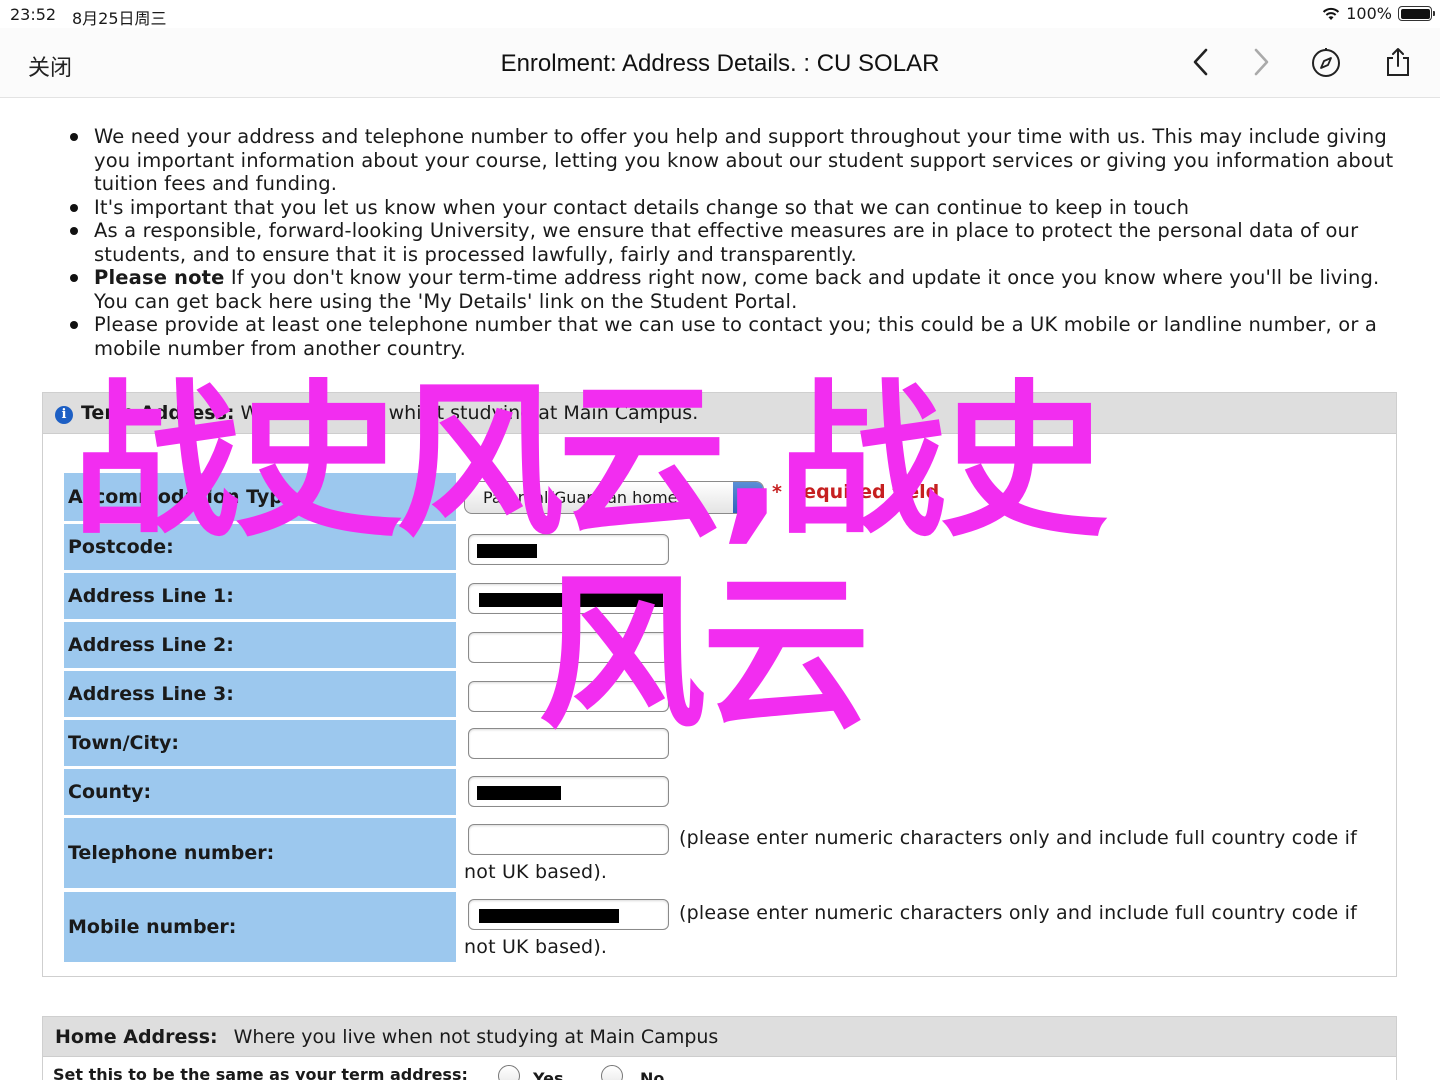 This screenshot has height=1080, width=1440. I want to click on accommodation-label: Accommodation Type, so click(260, 498).